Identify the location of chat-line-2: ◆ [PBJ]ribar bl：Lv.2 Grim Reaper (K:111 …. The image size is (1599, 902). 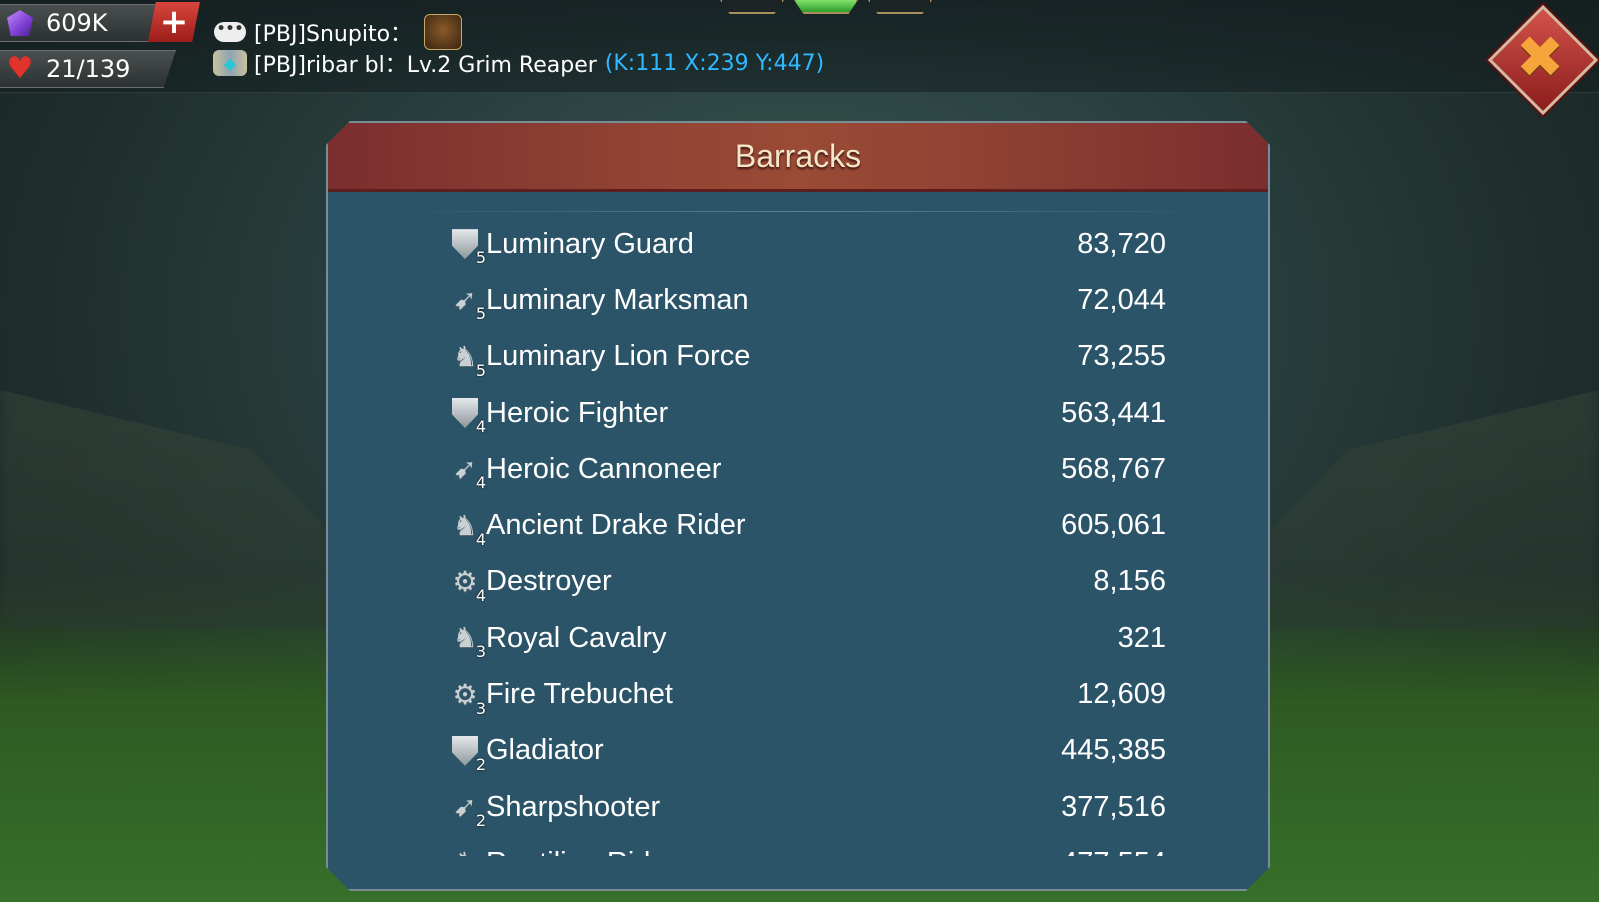
(518, 63).